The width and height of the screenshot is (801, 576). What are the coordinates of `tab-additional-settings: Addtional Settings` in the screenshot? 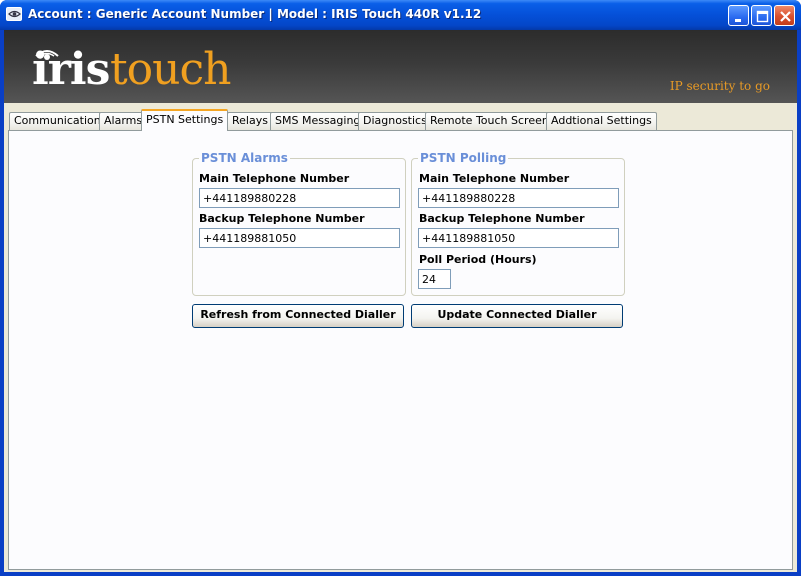 It's located at (601, 121).